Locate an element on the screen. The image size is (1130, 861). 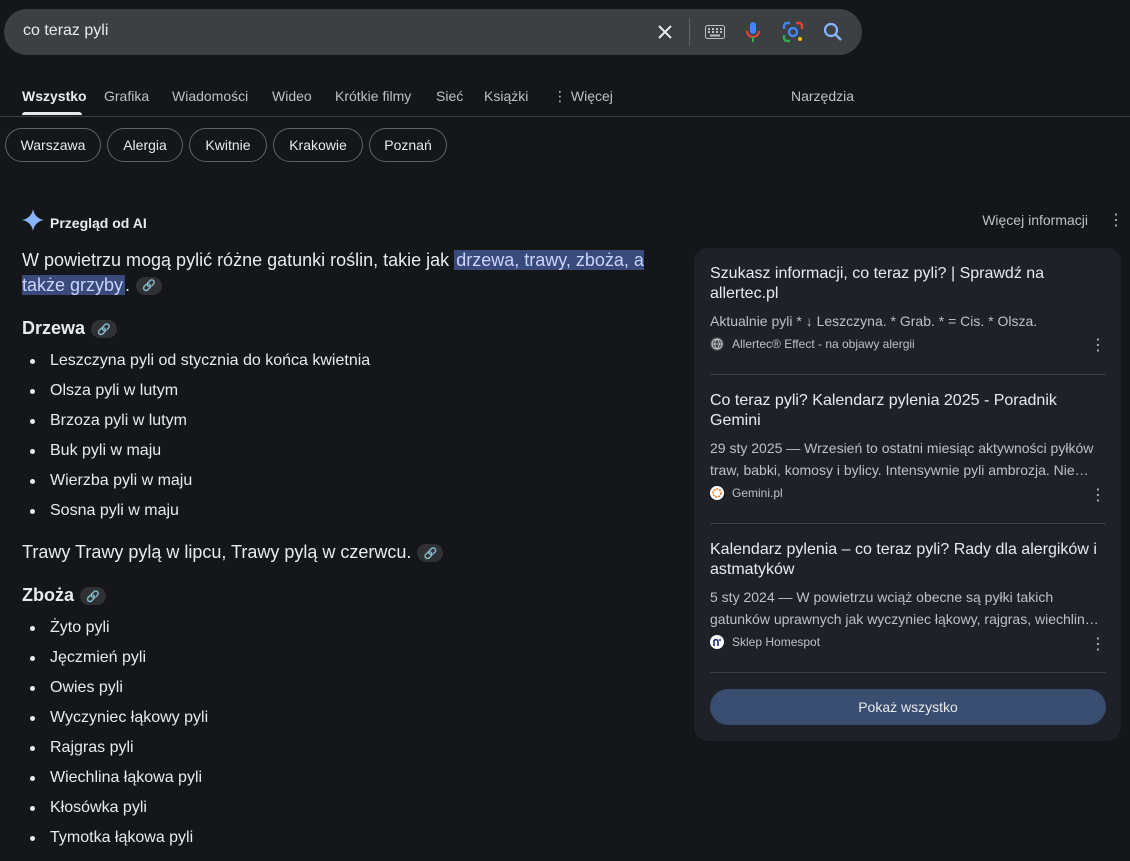
homespot-icon is located at coordinates (717, 642).